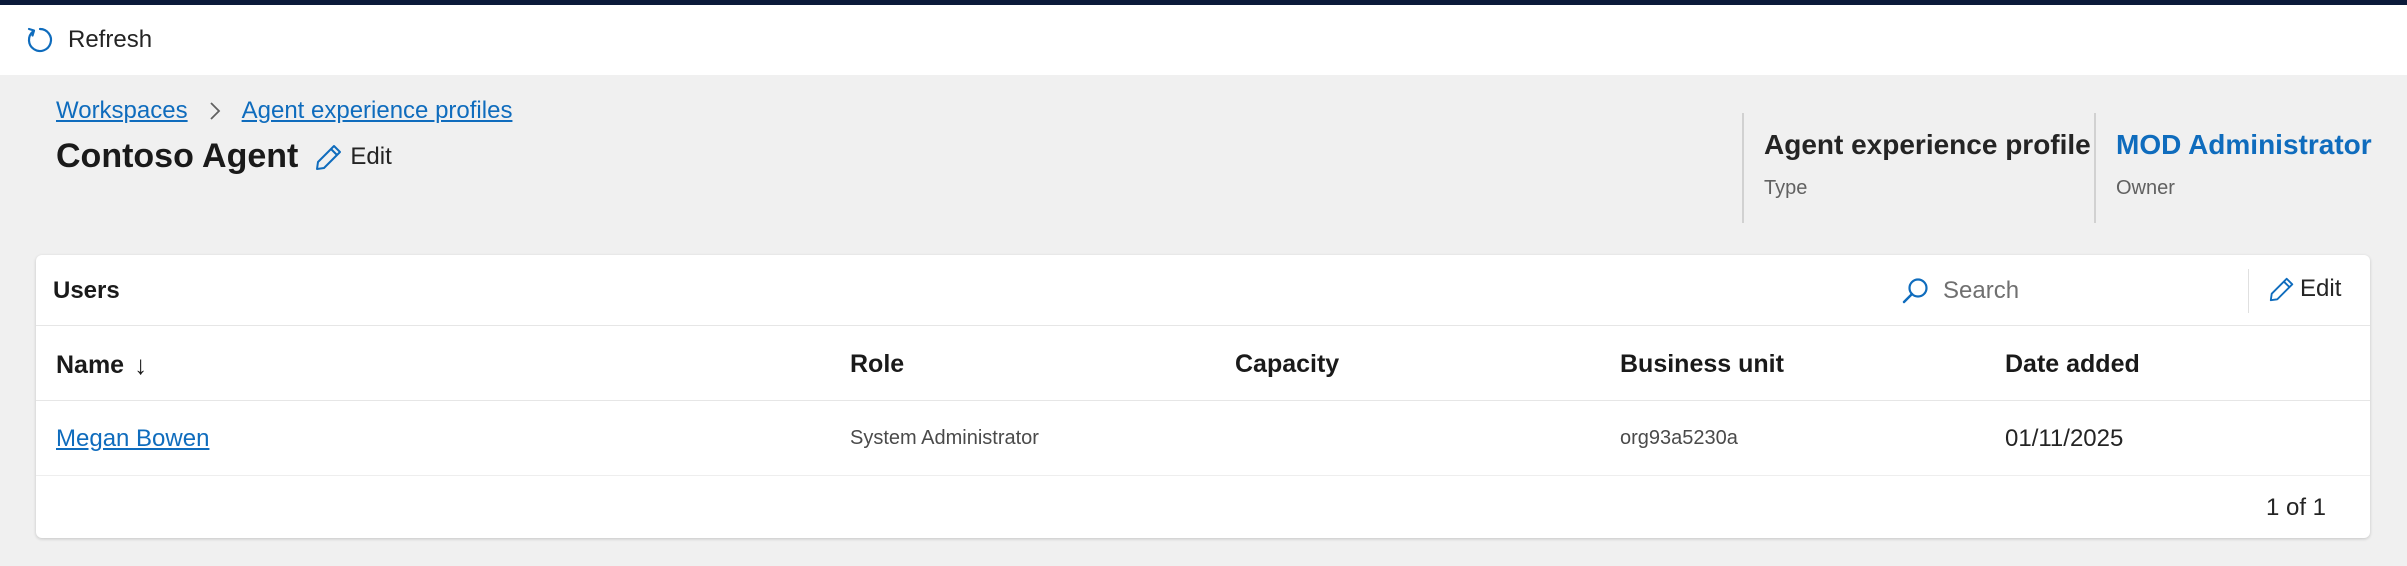 The height and width of the screenshot is (566, 2407). What do you see at coordinates (371, 156) in the screenshot?
I see `edit-title-label: Edit` at bounding box center [371, 156].